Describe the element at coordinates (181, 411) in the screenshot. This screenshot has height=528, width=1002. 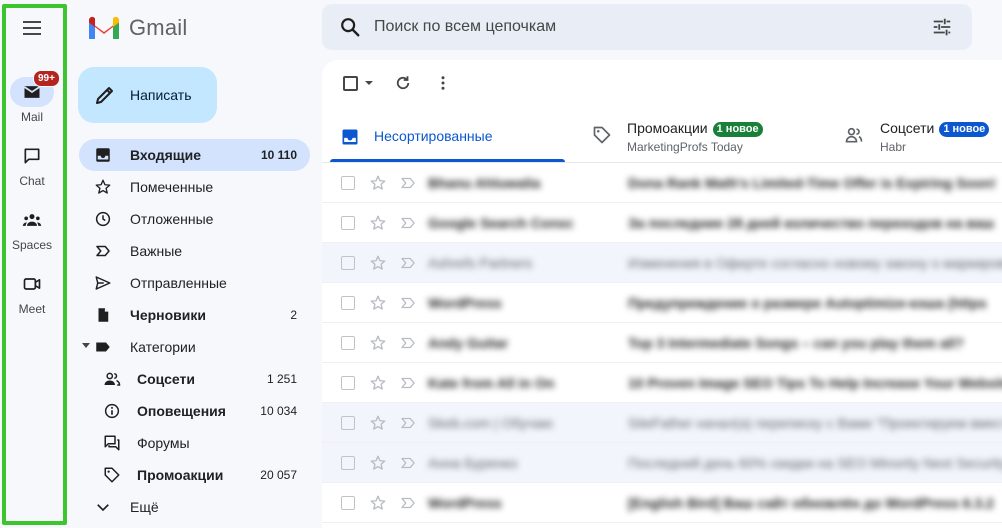
I see `folder-label: Оповещения` at that location.